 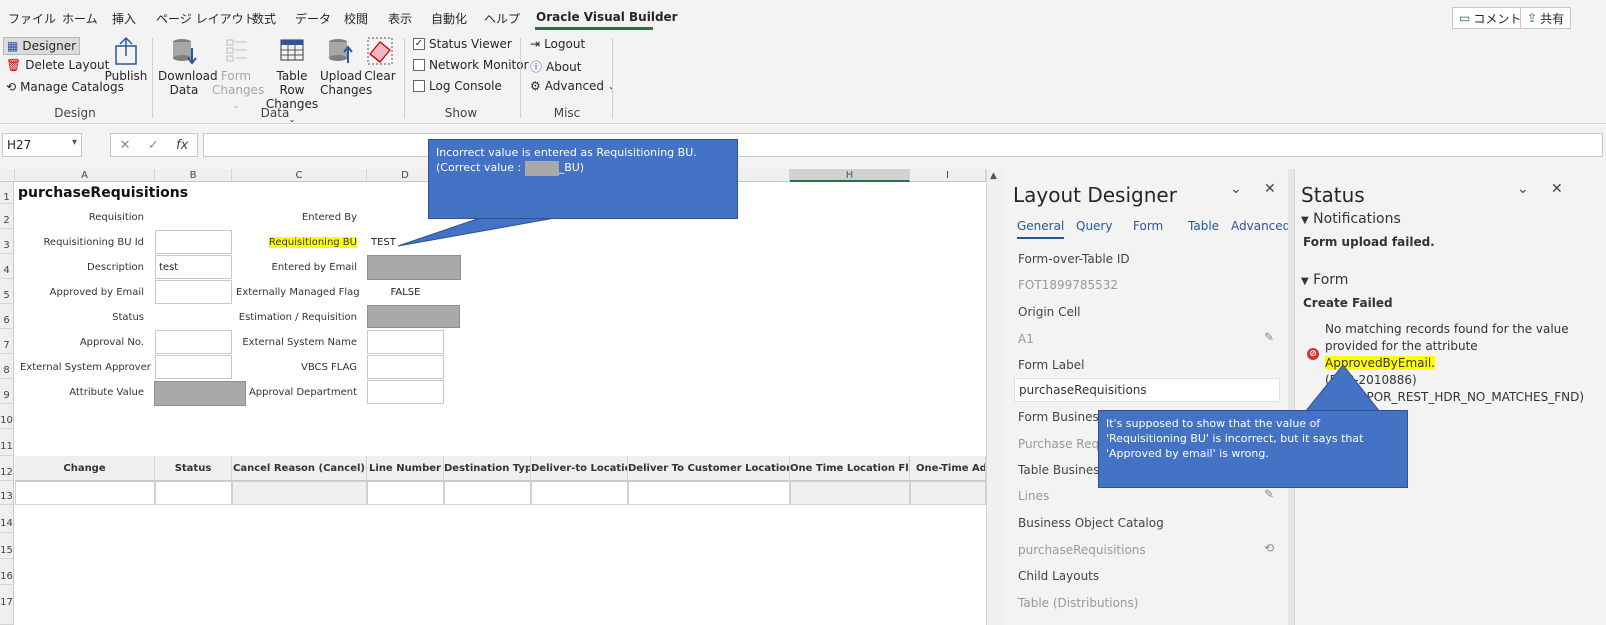 I want to click on requisitioning-bu-id-field, so click(x=193, y=242).